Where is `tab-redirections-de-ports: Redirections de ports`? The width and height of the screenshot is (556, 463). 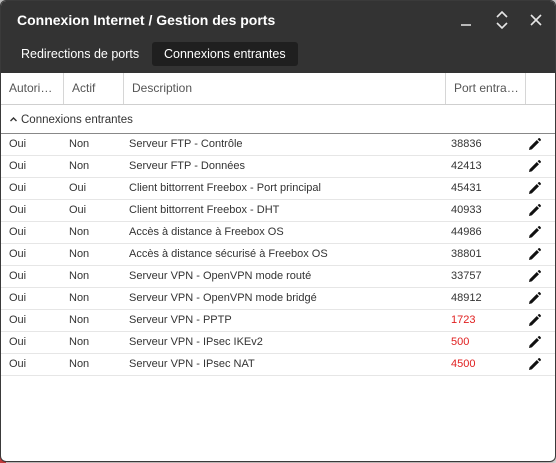
tab-redirections-de-ports: Redirections de ports is located at coordinates (80, 54).